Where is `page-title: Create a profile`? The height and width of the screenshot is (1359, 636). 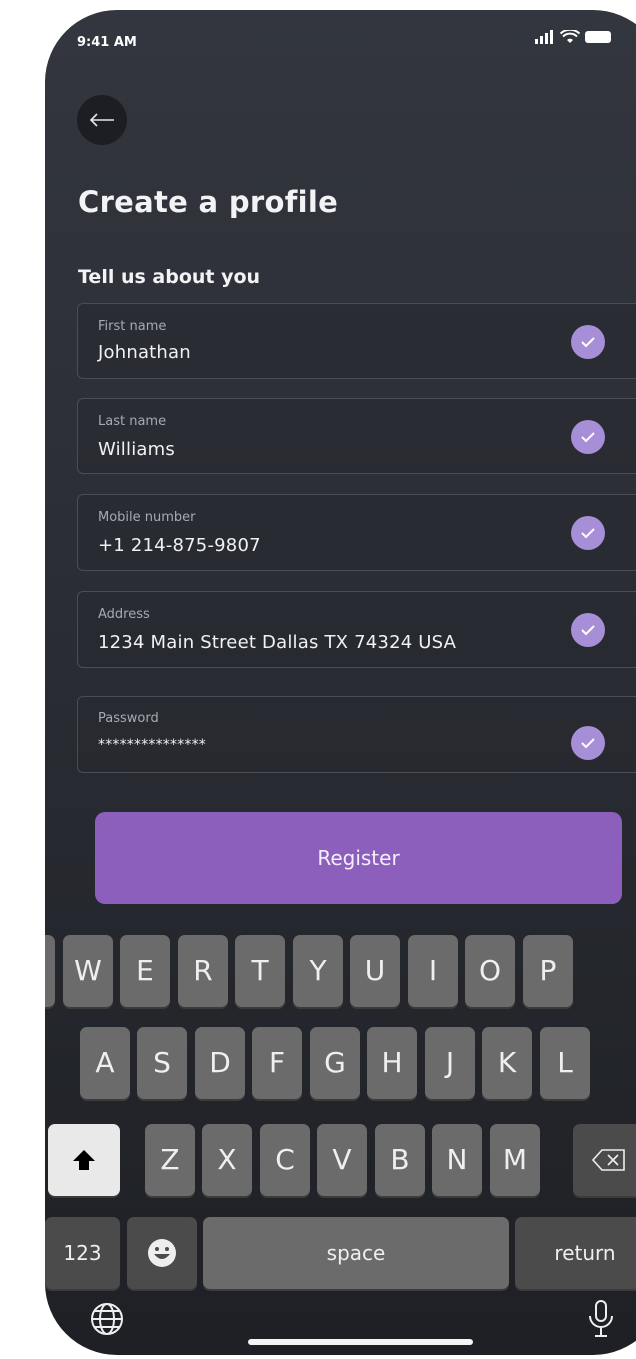
page-title: Create a profile is located at coordinates (208, 202).